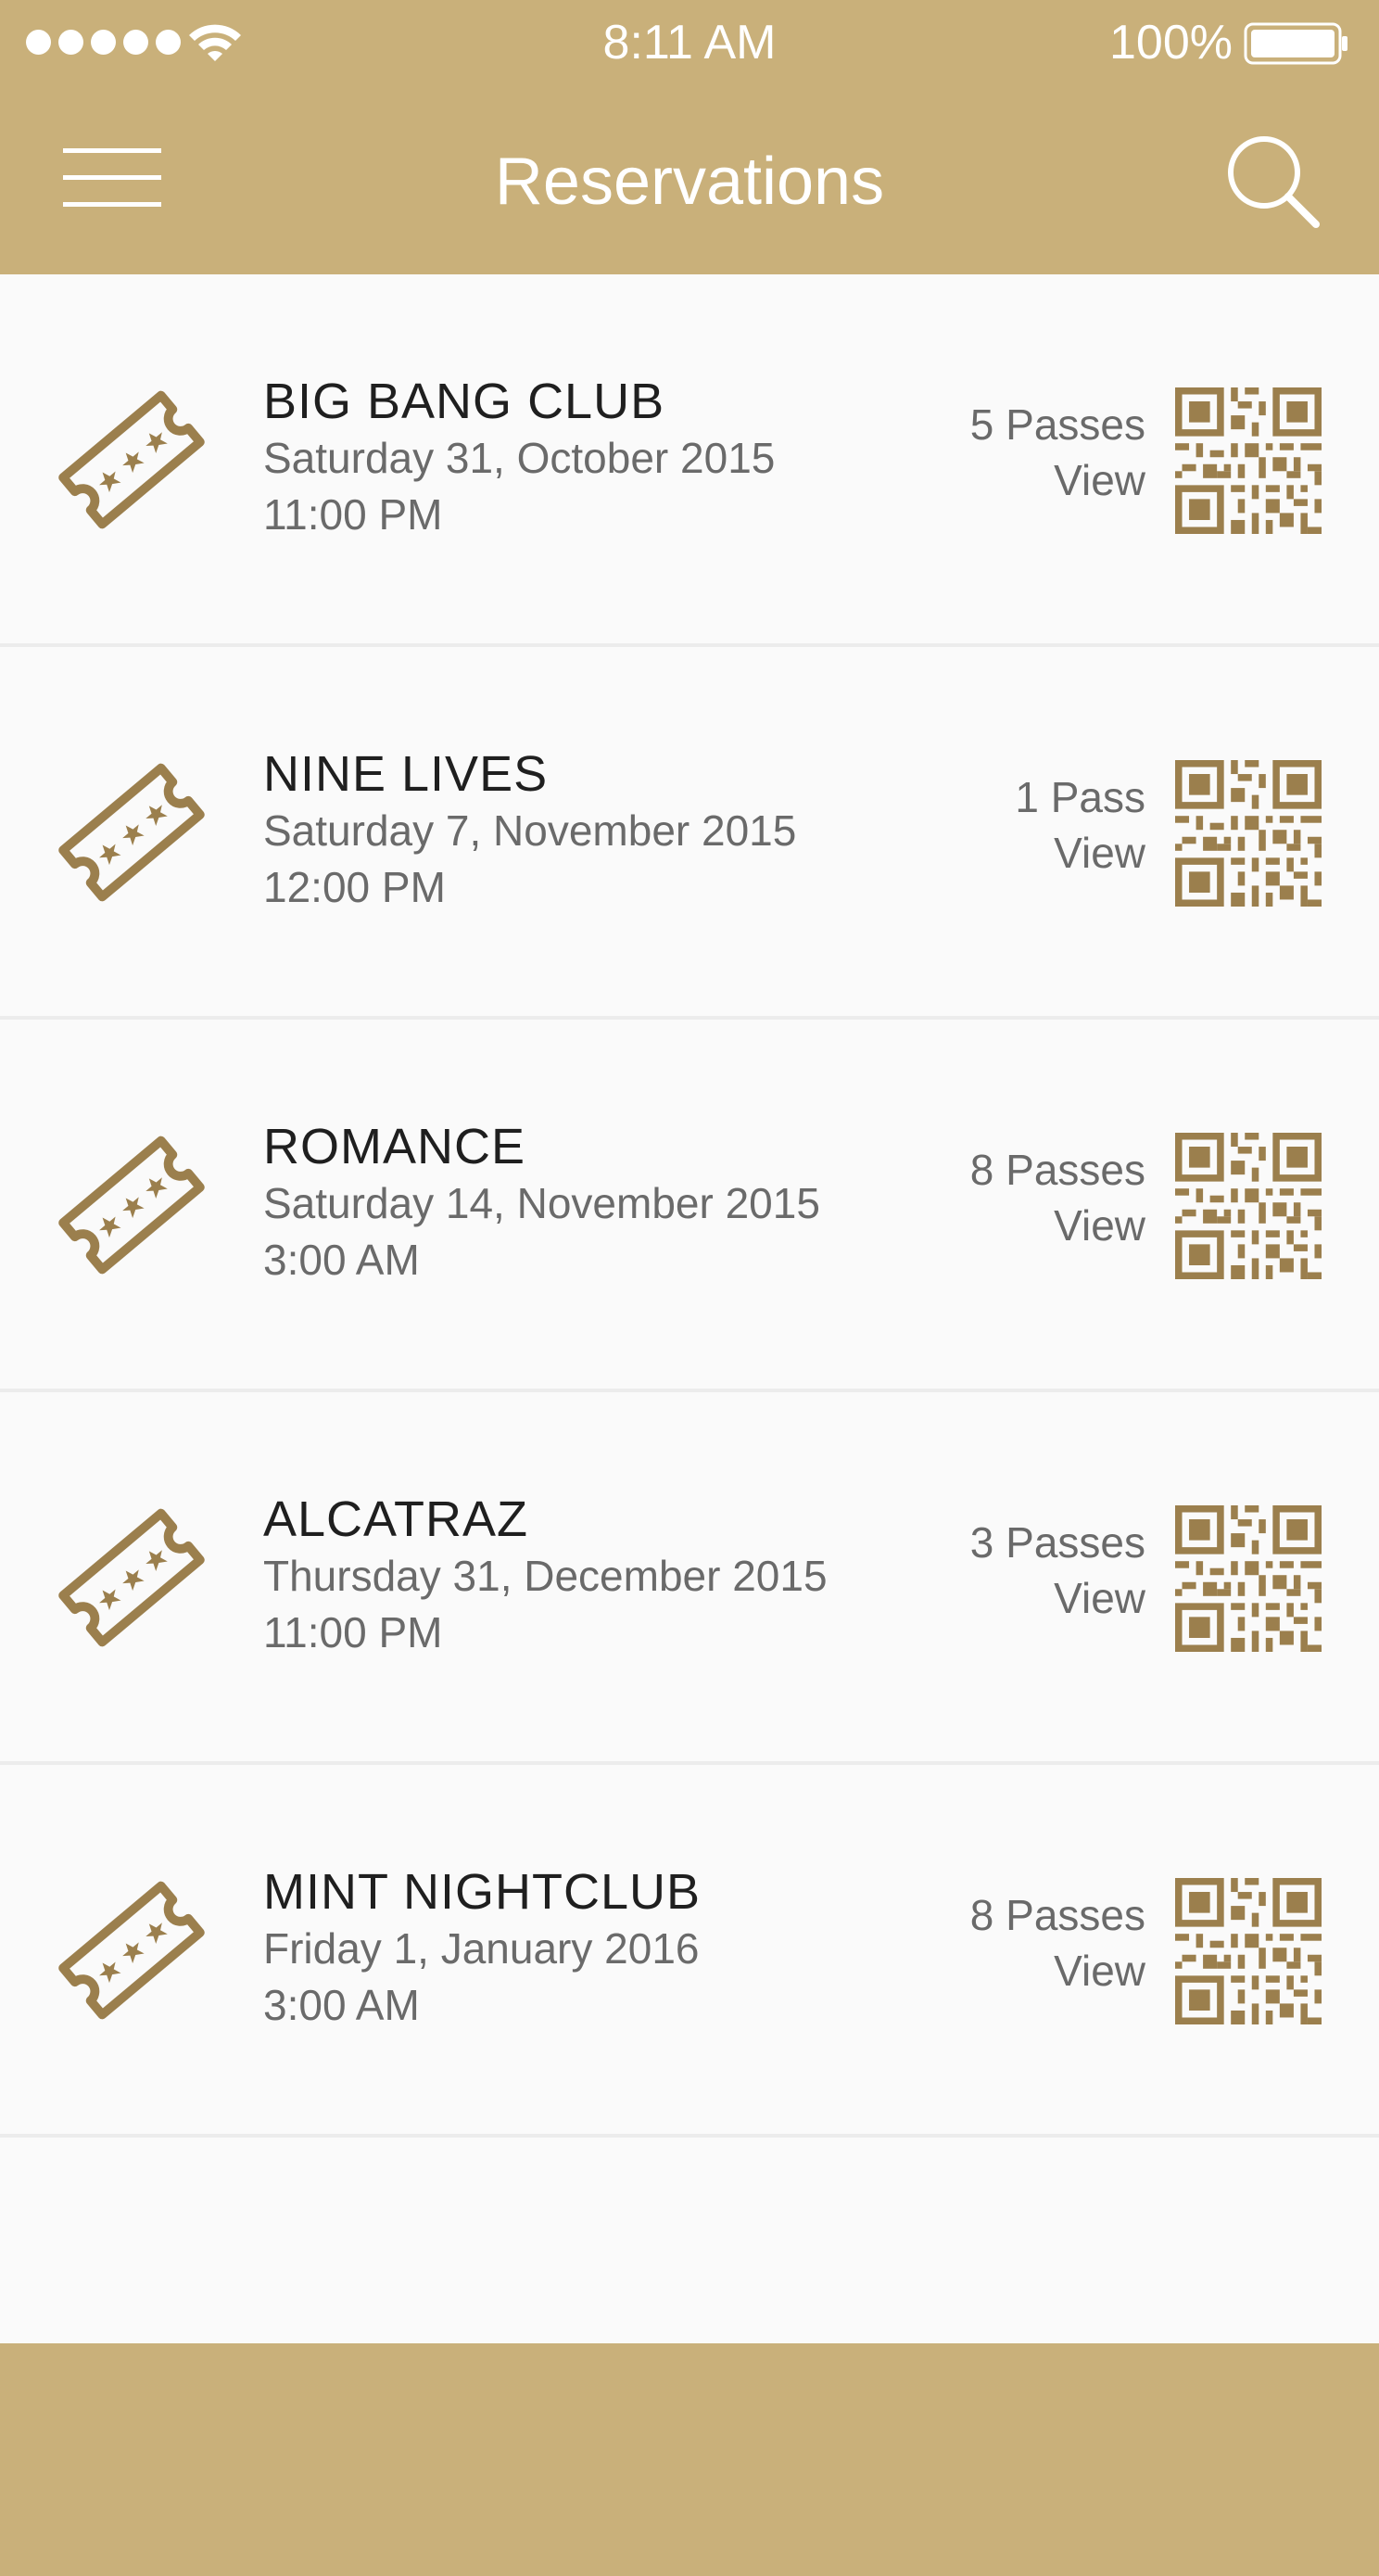 The width and height of the screenshot is (1379, 2576). I want to click on pass-count: 1 Pass, so click(1080, 797).